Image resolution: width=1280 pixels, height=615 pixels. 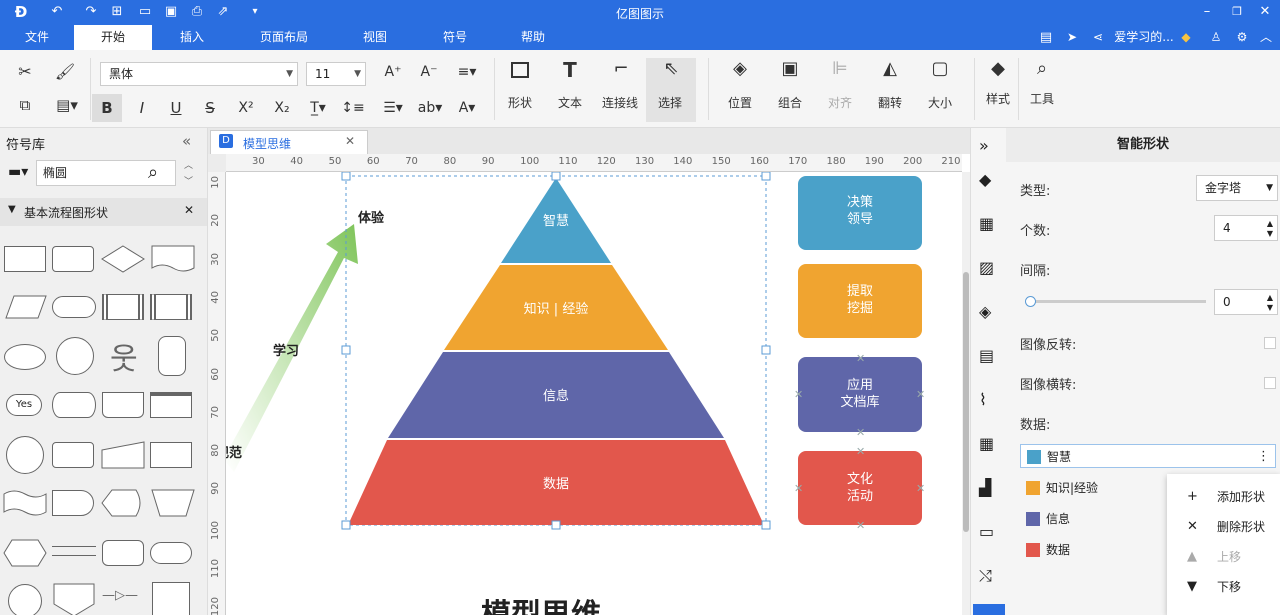 I want to click on library-icon: ▬▾, so click(x=18, y=172).